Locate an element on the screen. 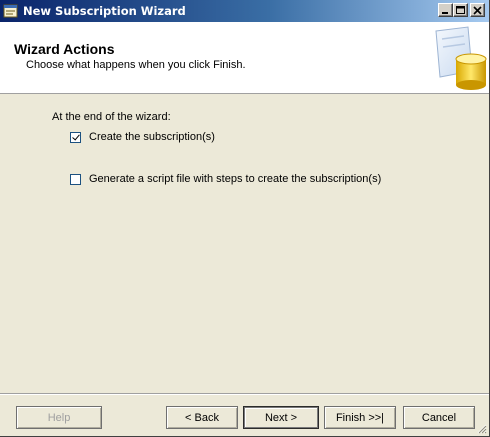 This screenshot has height=437, width=490. footer-divider is located at coordinates (244, 394).